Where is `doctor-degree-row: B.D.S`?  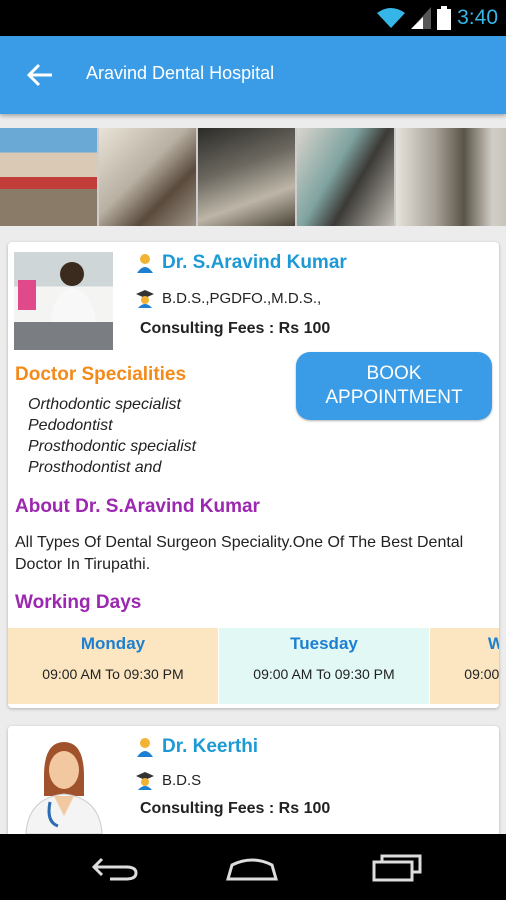
doctor-degree-row: B.D.S is located at coordinates (168, 780).